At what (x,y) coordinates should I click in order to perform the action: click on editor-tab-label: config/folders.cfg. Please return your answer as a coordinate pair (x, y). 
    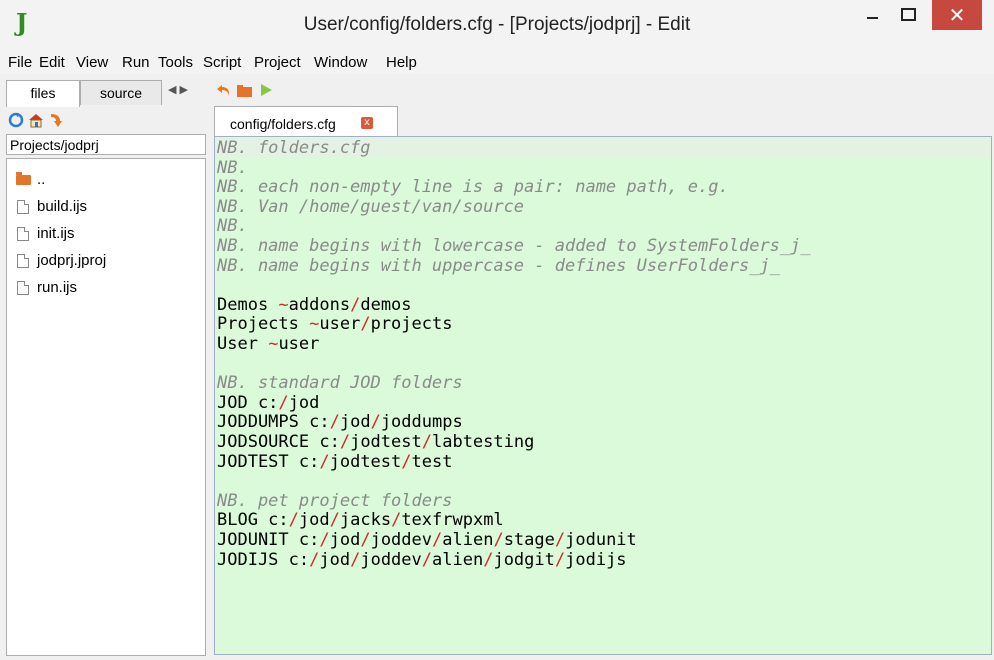
    Looking at the image, I should click on (283, 124).